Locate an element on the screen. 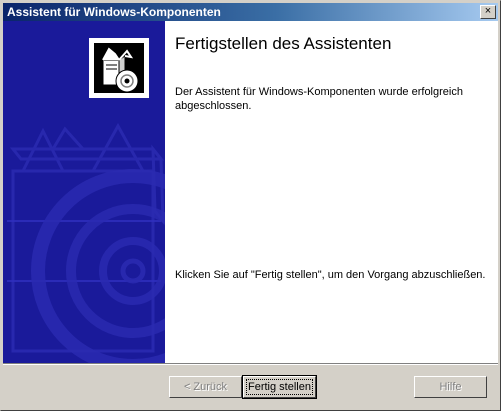  finish-button: Fertig stellen is located at coordinates (279, 387).